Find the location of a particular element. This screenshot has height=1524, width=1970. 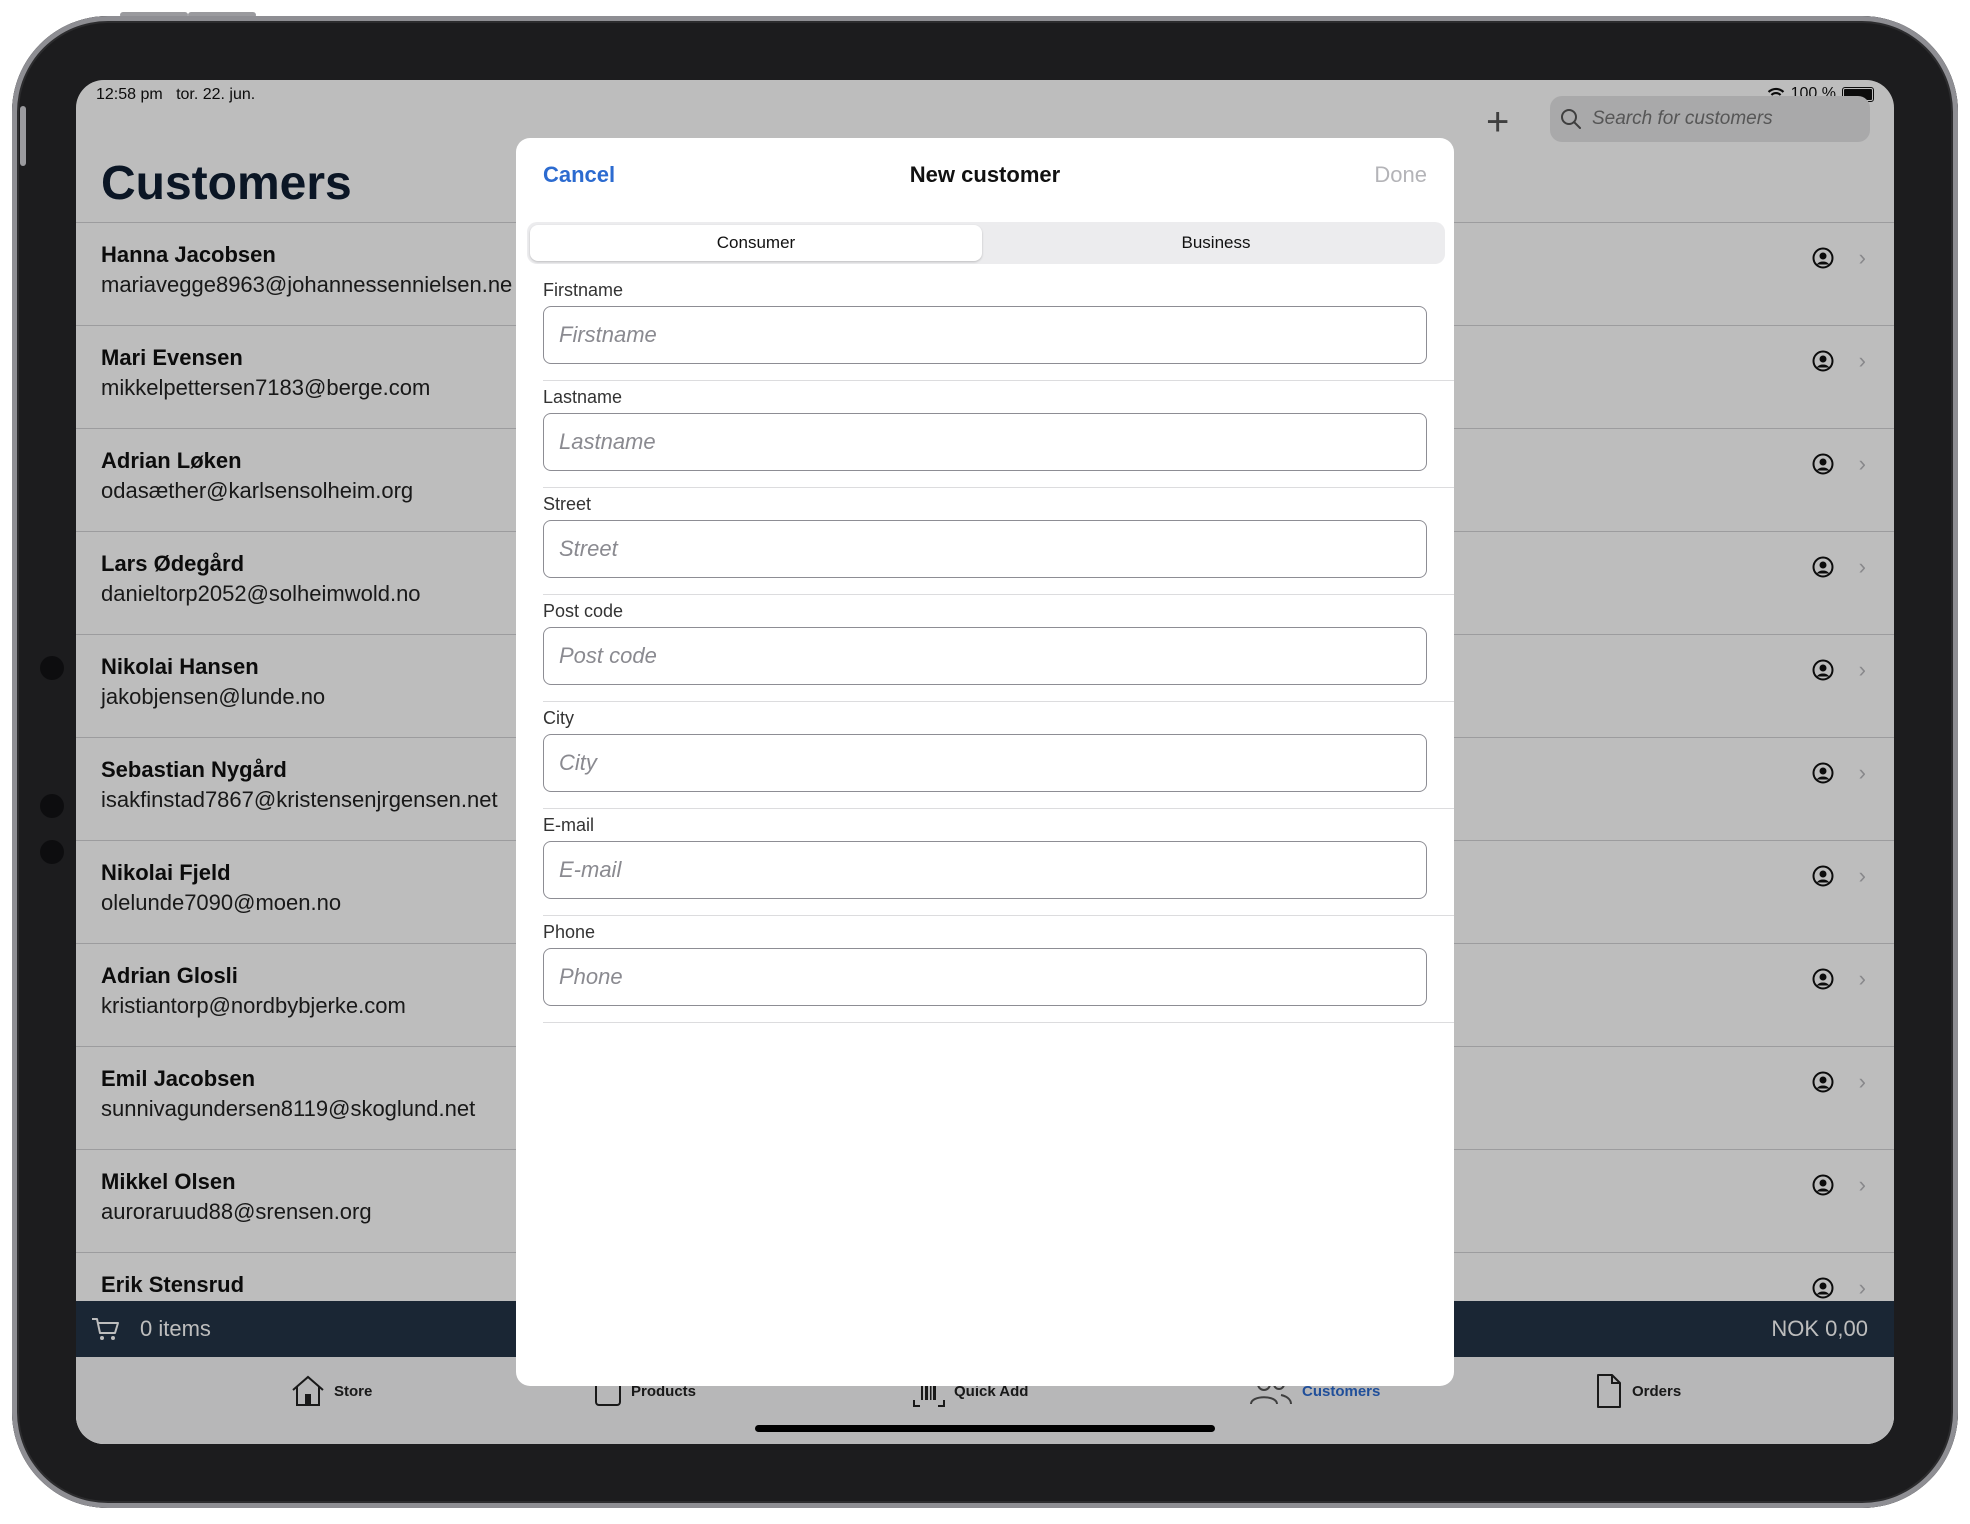

sheet-header: Cancel New customer Done is located at coordinates (985, 174).